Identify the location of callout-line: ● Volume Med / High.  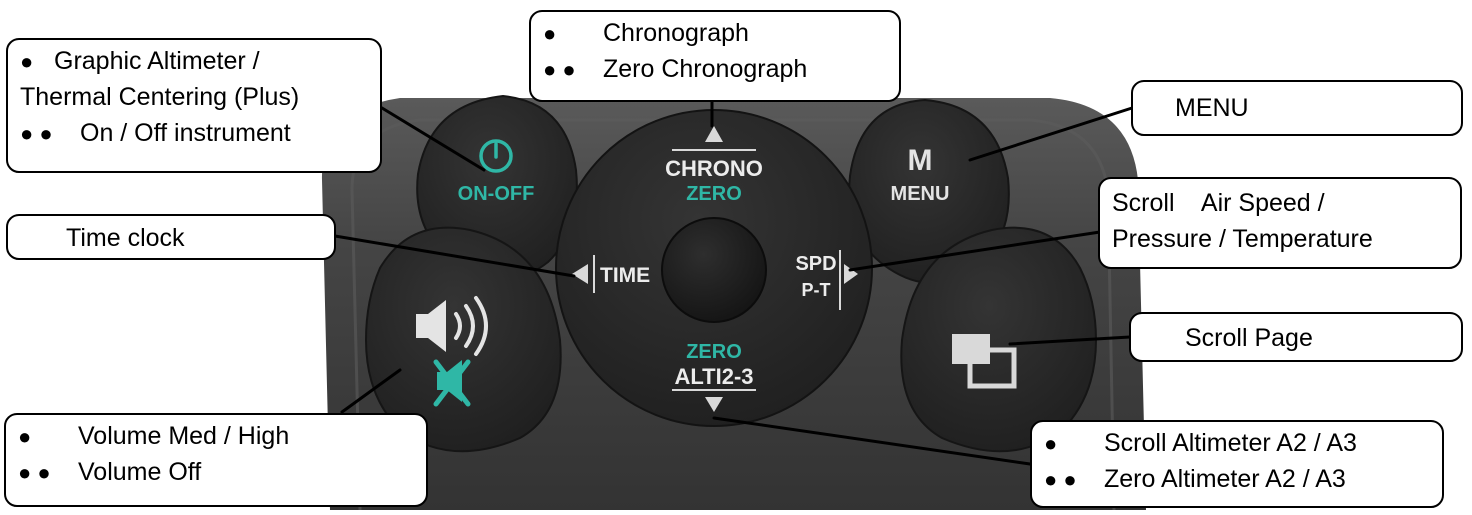
(217, 436).